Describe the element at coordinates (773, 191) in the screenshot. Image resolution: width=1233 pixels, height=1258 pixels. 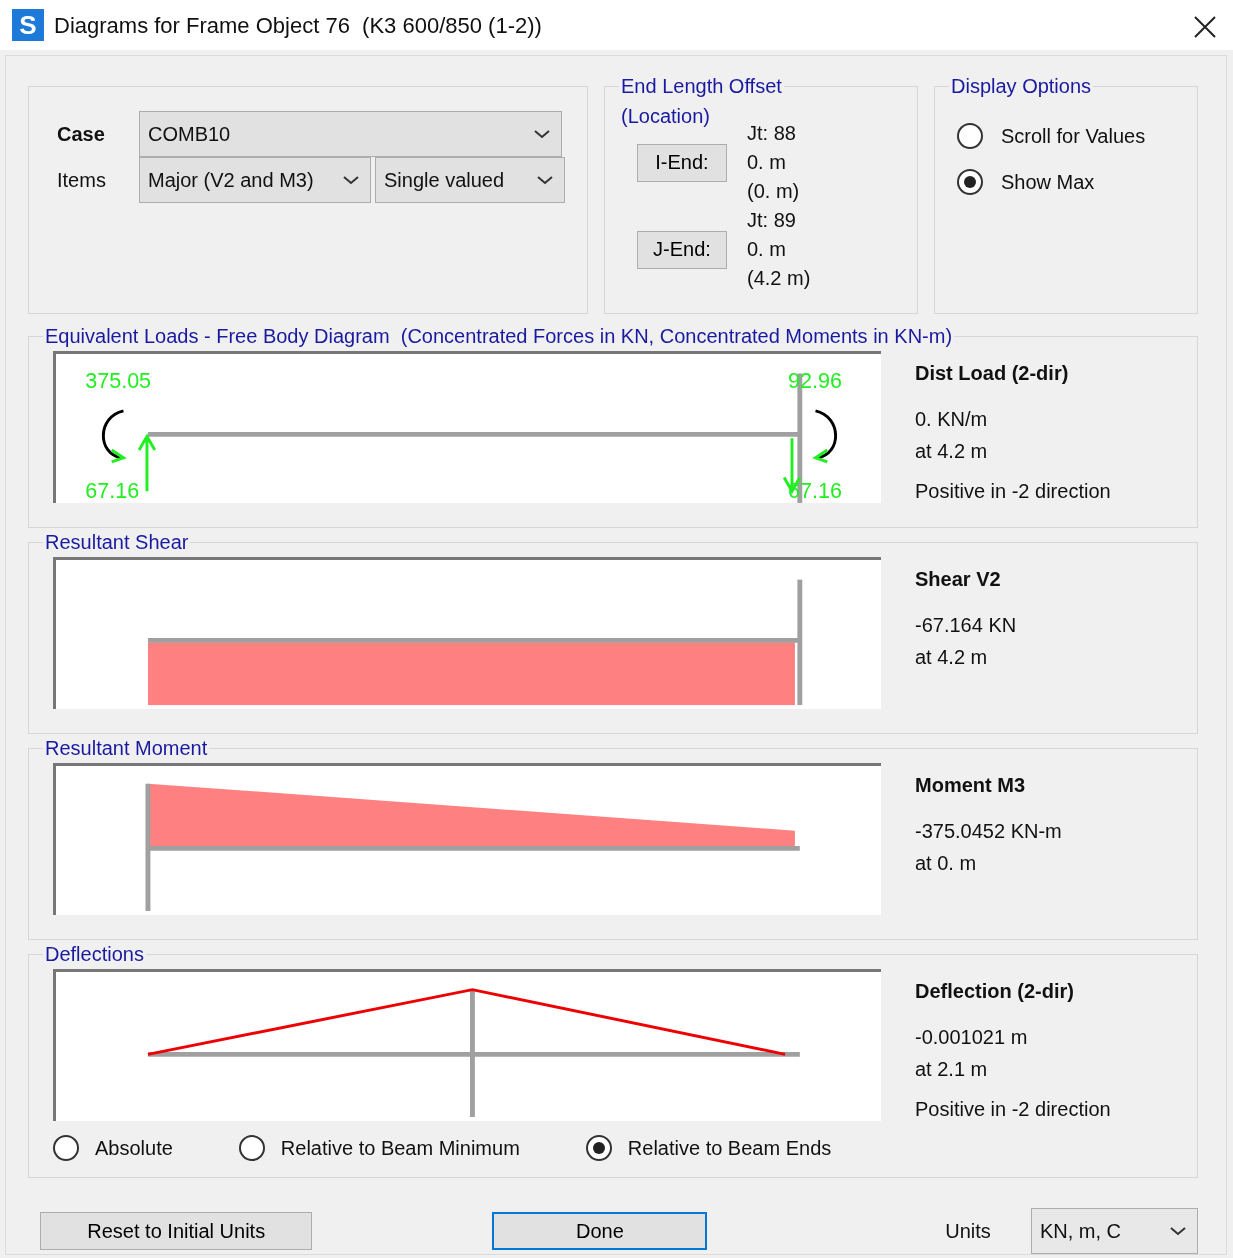
I see `location-value: (0. m)` at that location.